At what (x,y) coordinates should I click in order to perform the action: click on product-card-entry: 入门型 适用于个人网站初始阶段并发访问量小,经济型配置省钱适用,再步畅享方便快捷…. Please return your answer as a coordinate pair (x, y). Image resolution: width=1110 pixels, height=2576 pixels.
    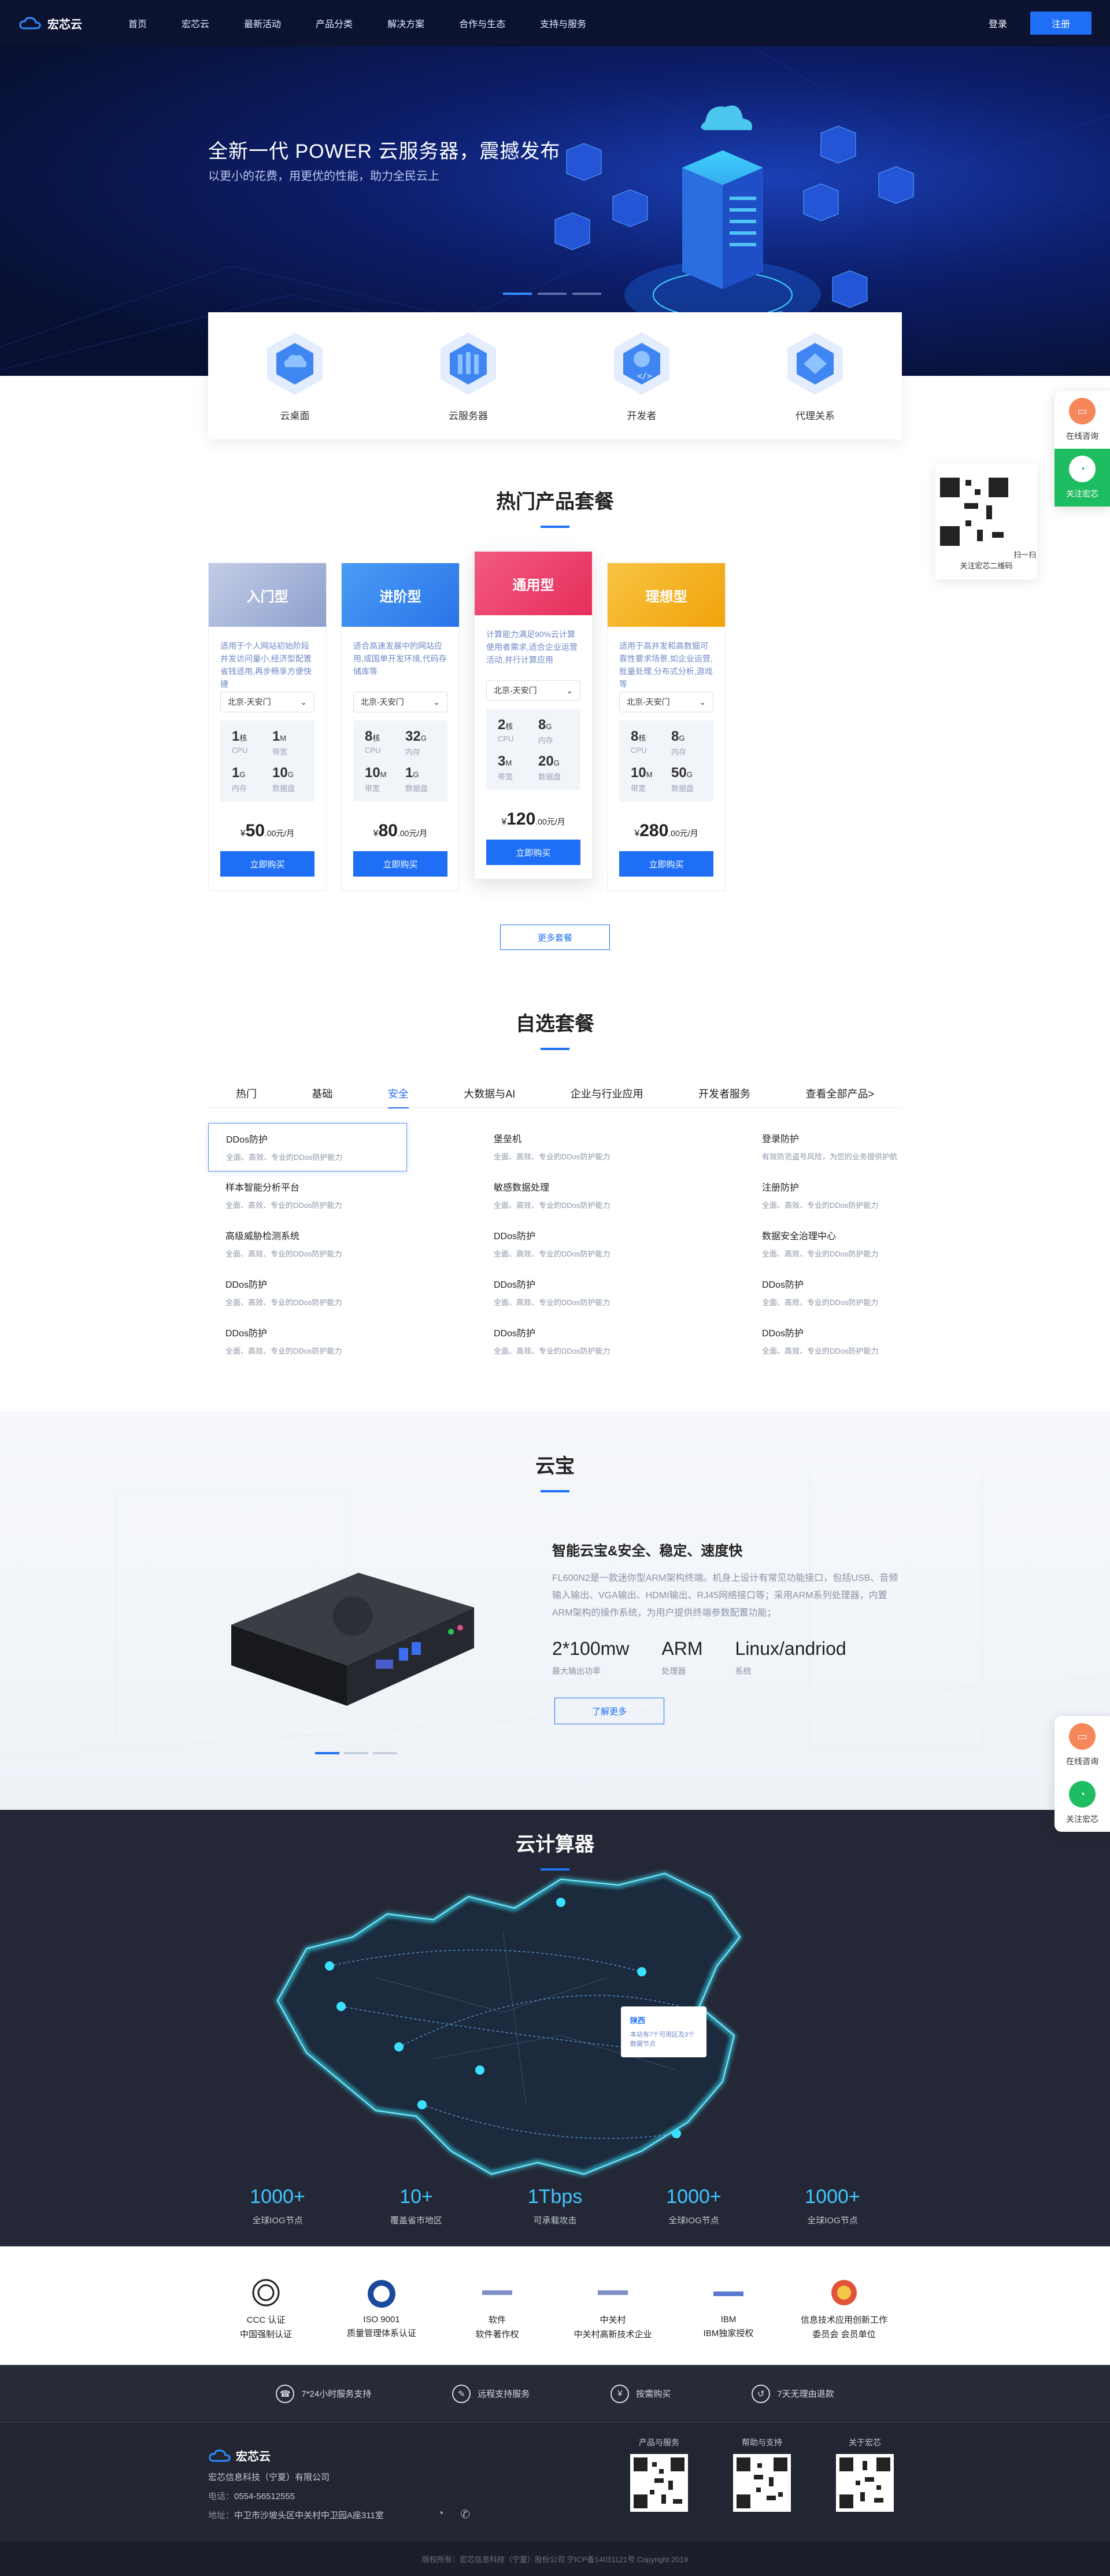
    Looking at the image, I should click on (267, 727).